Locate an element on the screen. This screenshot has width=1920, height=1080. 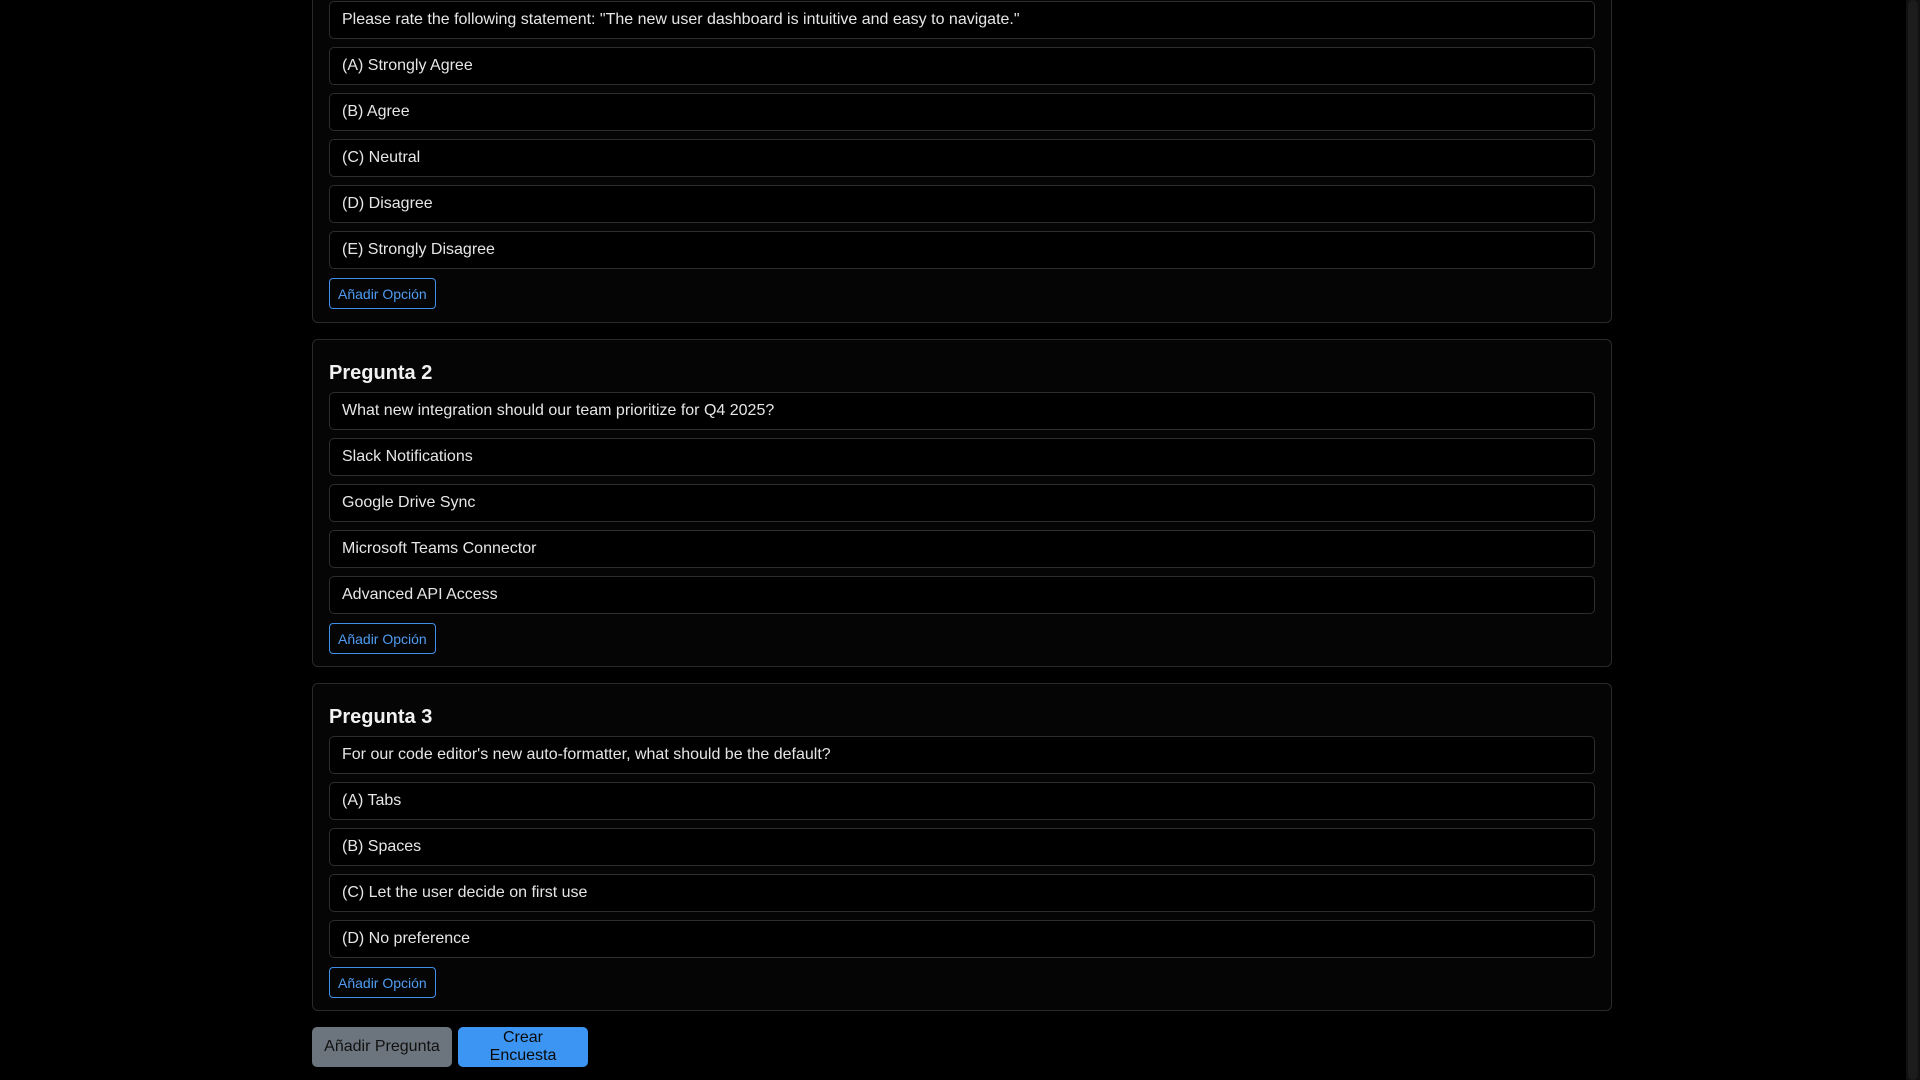
question-2-option-3-input is located at coordinates (962, 549).